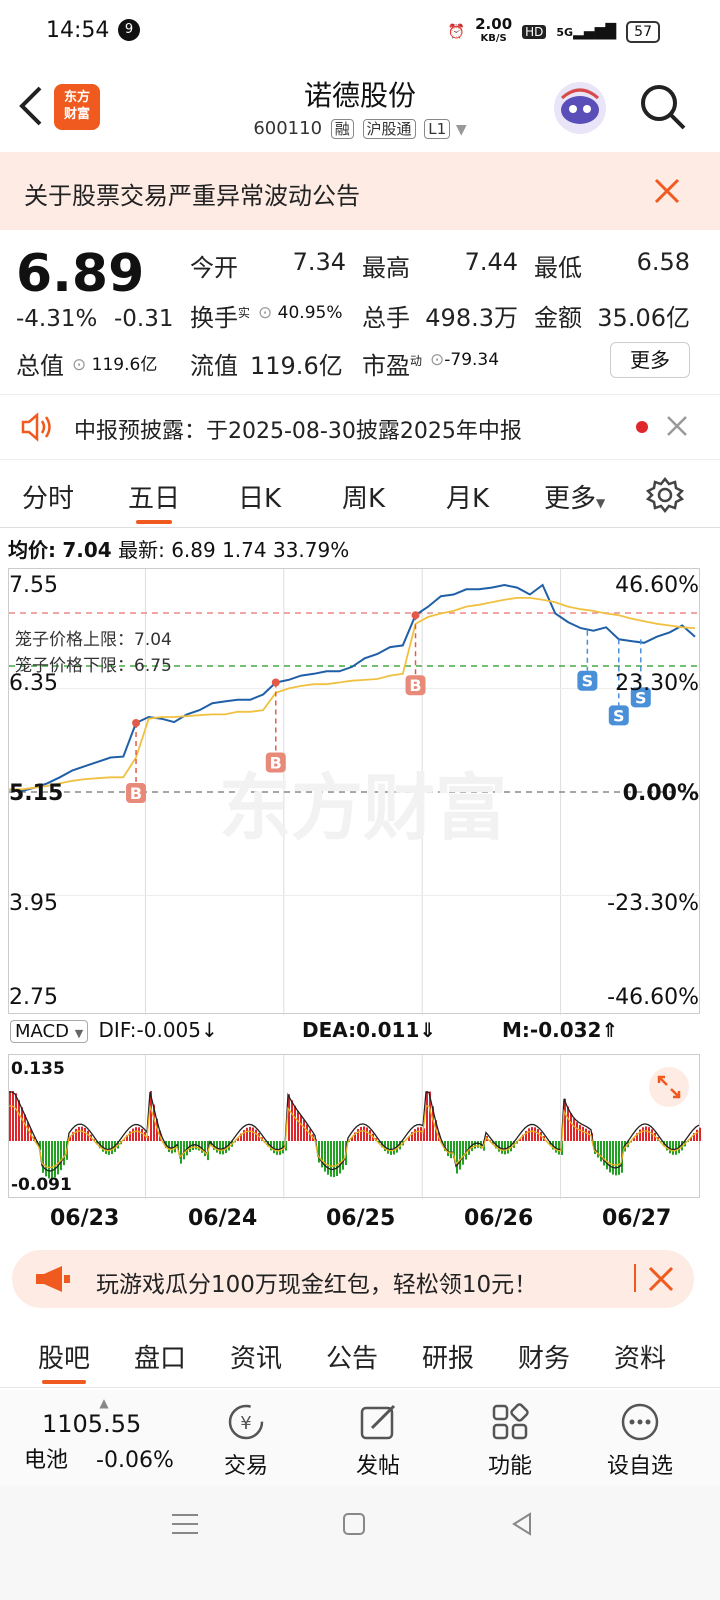 Image resolution: width=720 pixels, height=1600 pixels. What do you see at coordinates (657, 585) in the screenshot?
I see `y-tick-right-0: 46.60%` at bounding box center [657, 585].